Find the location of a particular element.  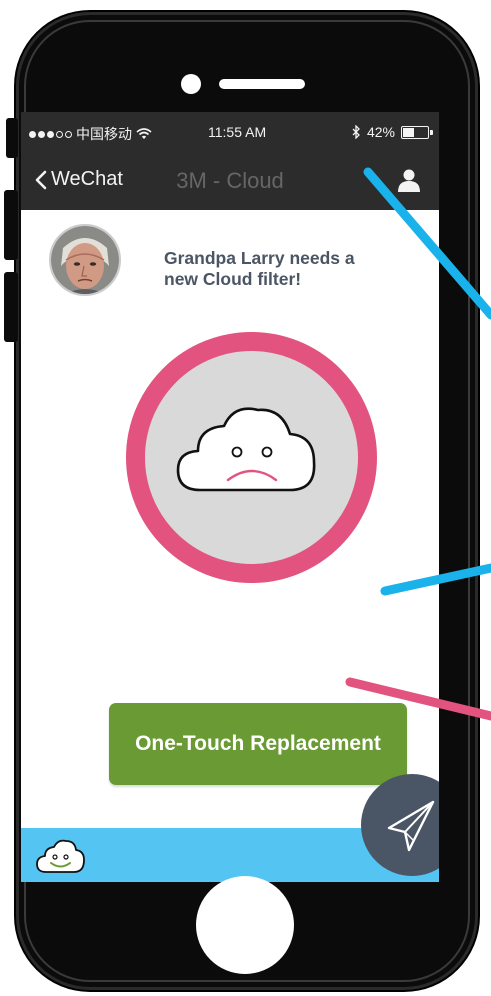

alert-message-line-1: Grandpa Larry needs a is located at coordinates (259, 258).